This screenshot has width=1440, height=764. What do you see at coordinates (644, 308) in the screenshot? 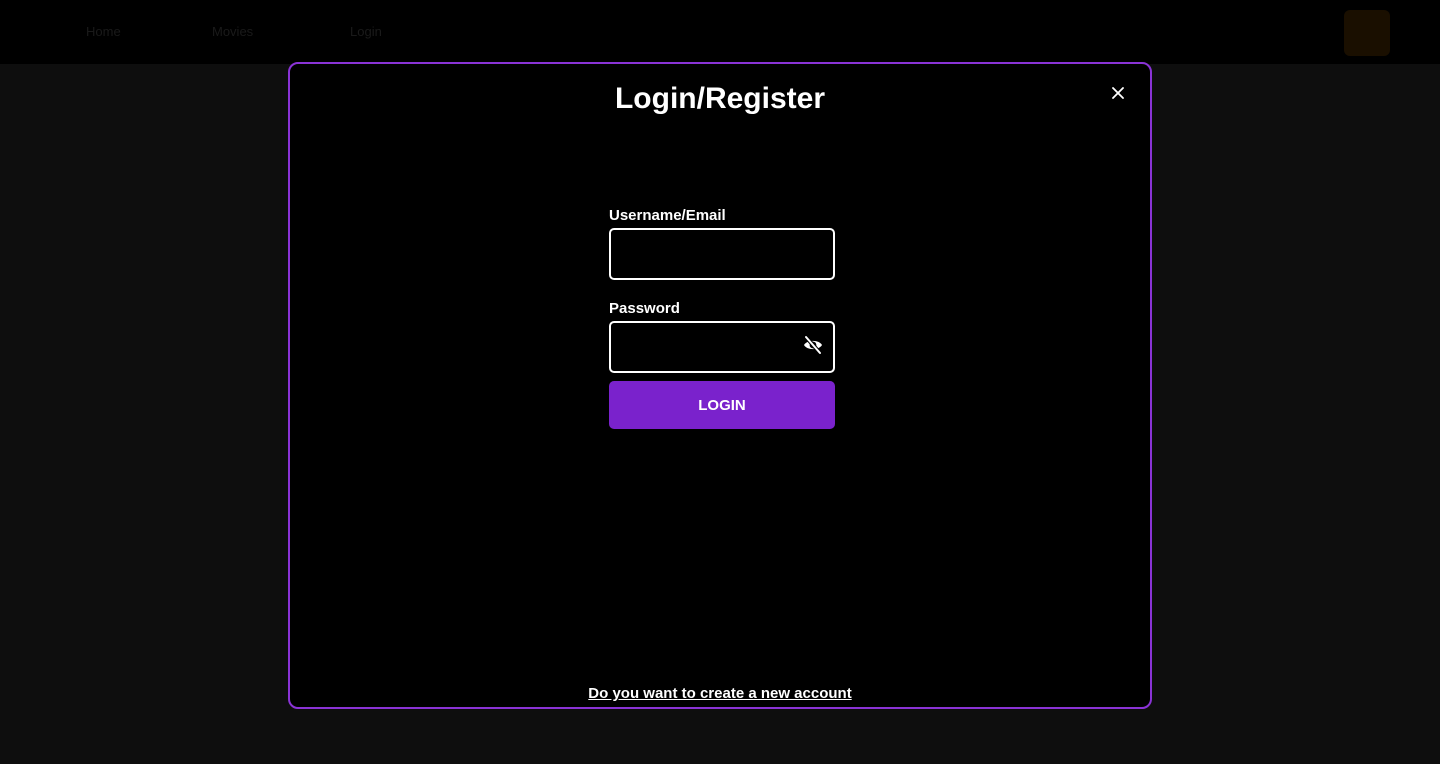
I see `password-label: Password` at bounding box center [644, 308].